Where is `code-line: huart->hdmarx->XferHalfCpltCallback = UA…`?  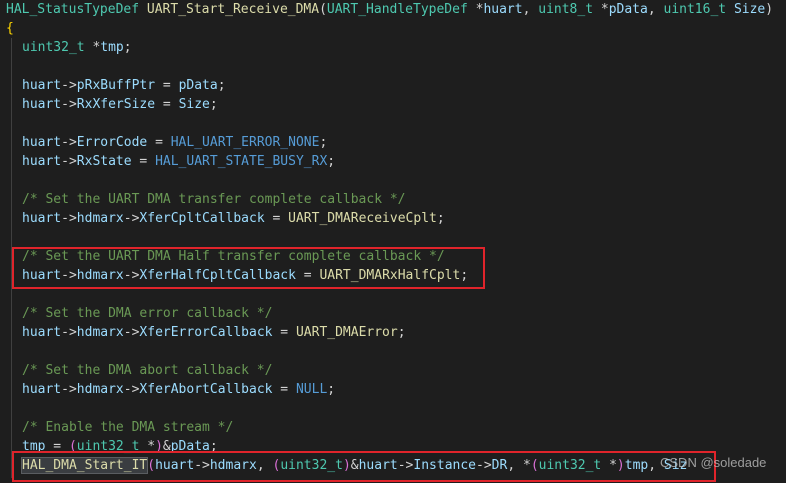 code-line: huart->hdmarx->XferHalfCpltCallback = UA… is located at coordinates (245, 275).